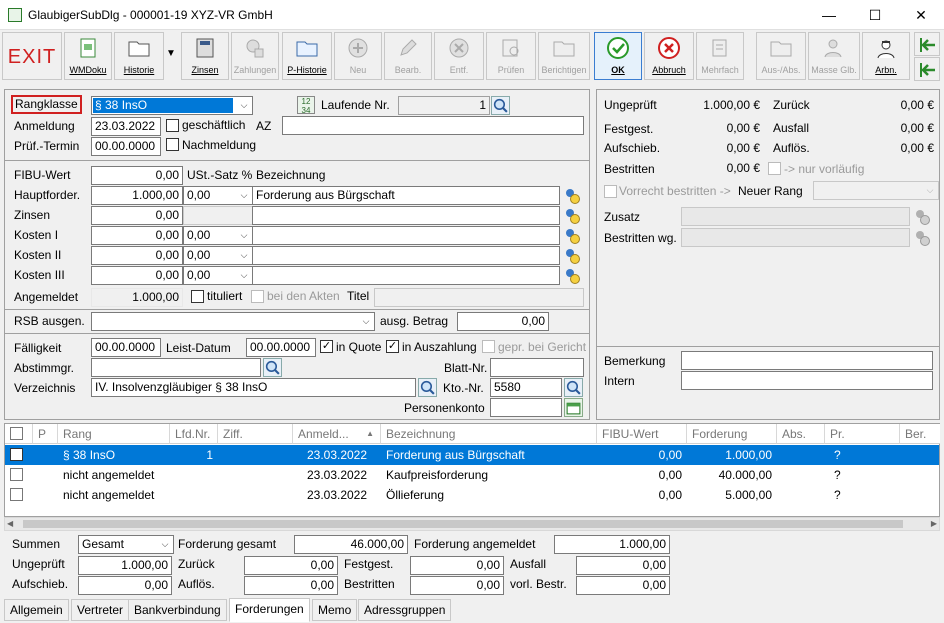 Image resolution: width=944 pixels, height=623 pixels. I want to click on hauptforder-desc: Forderung aus Bürgschaft, so click(406, 195).